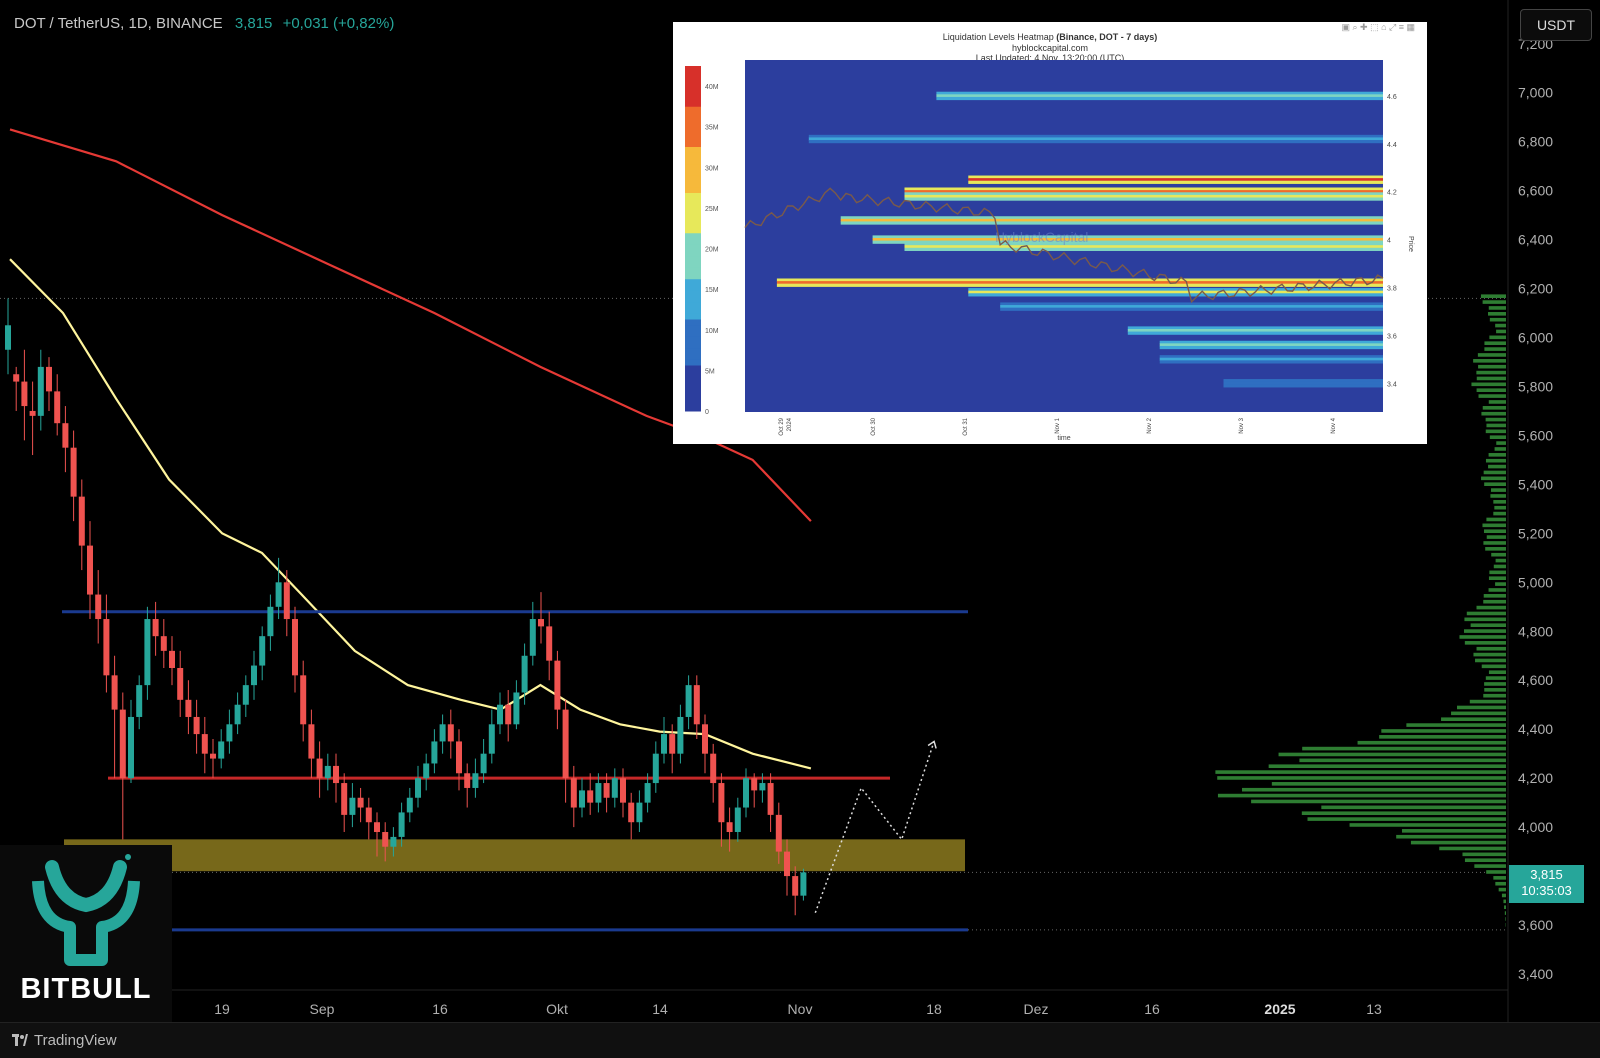  I want to click on heatmap-time-tick: Nov 2, so click(1150, 425).